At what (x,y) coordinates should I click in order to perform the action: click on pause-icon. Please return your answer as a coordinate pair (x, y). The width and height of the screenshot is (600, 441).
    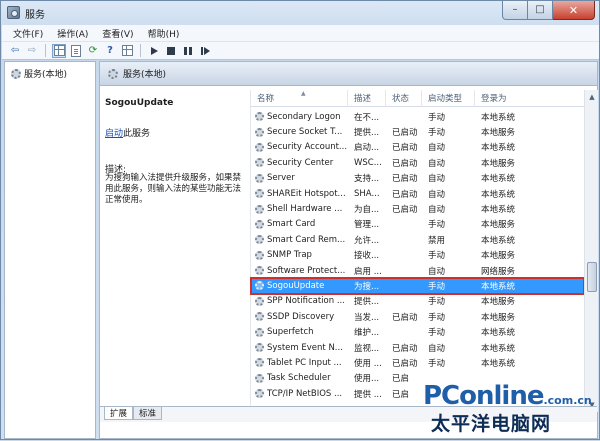
    Looking at the image, I should click on (188, 51).